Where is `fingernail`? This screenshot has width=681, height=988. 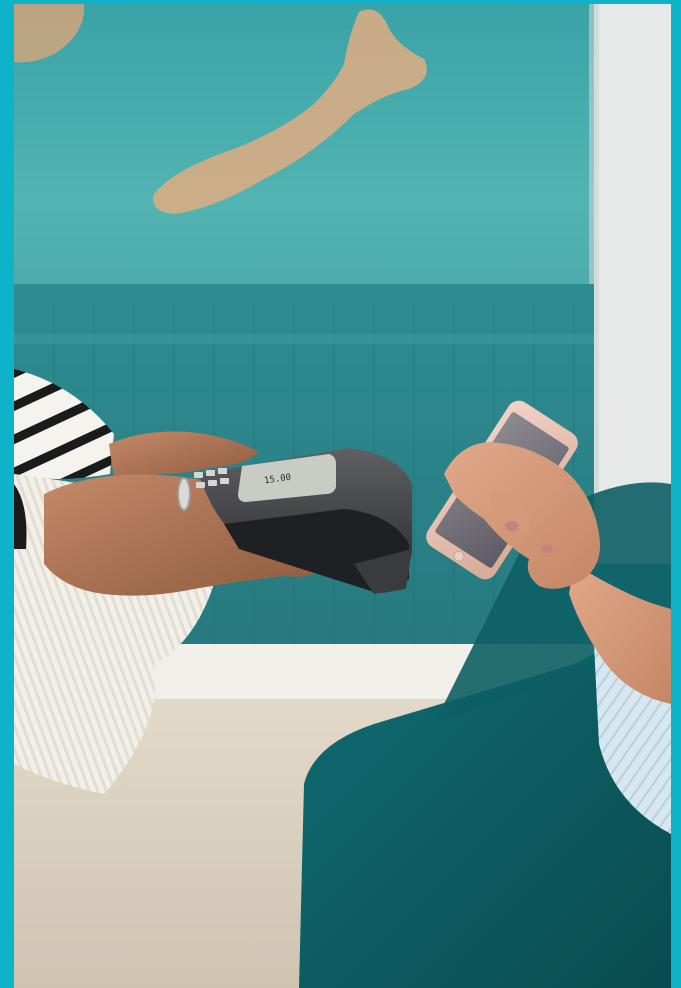 fingernail is located at coordinates (512, 526).